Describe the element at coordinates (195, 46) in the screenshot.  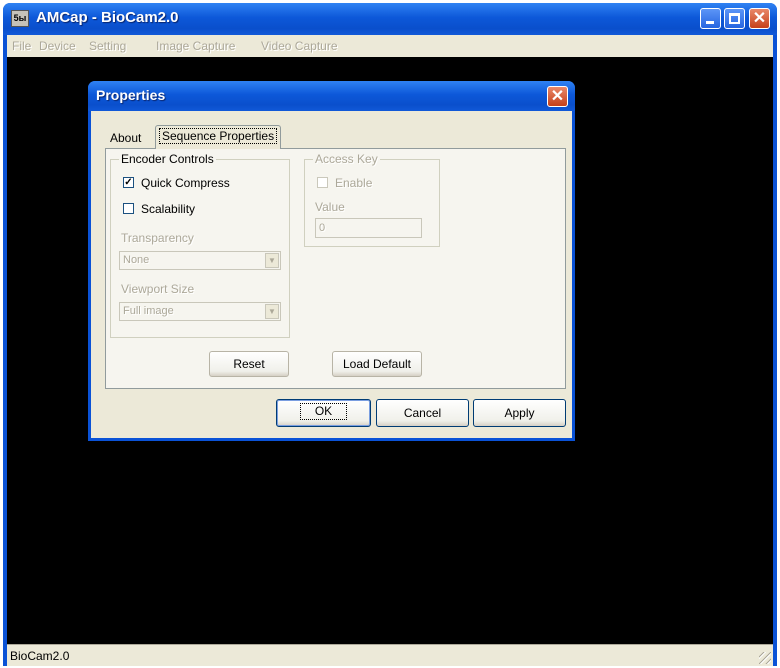
I see `menu-image-capture: Image Capture` at that location.